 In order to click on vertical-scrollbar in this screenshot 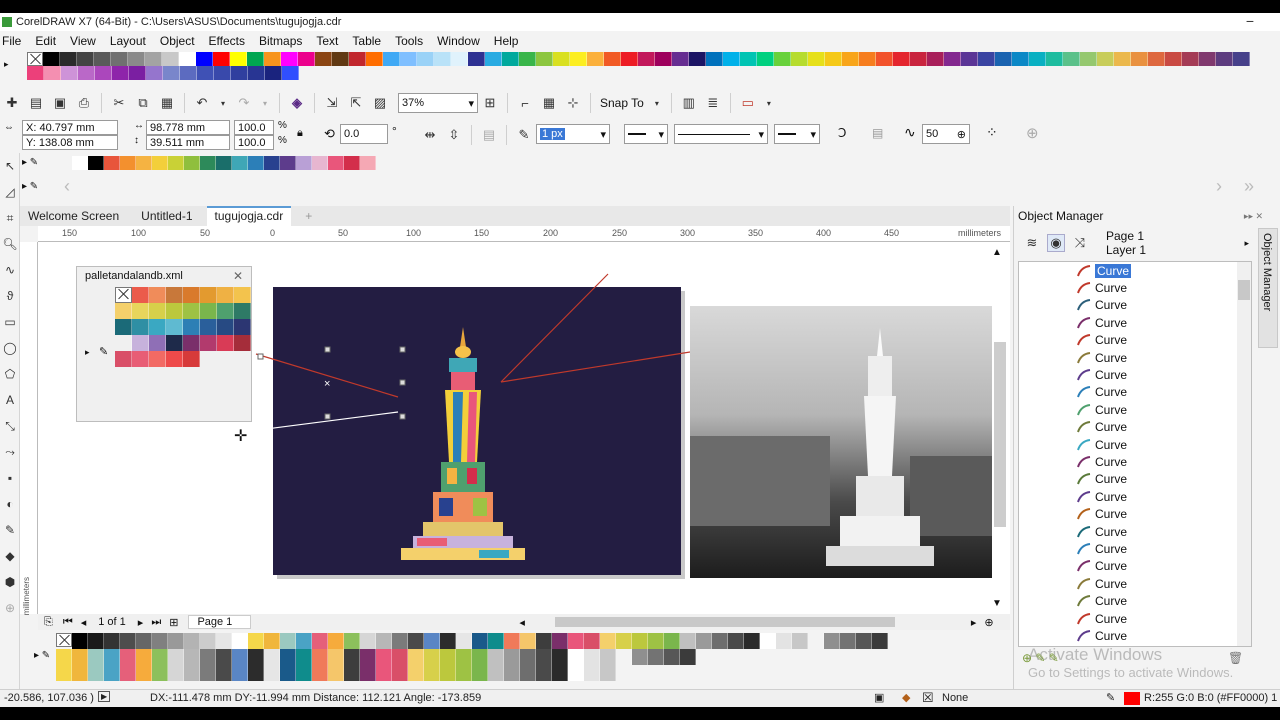, I will do `click(1000, 434)`.